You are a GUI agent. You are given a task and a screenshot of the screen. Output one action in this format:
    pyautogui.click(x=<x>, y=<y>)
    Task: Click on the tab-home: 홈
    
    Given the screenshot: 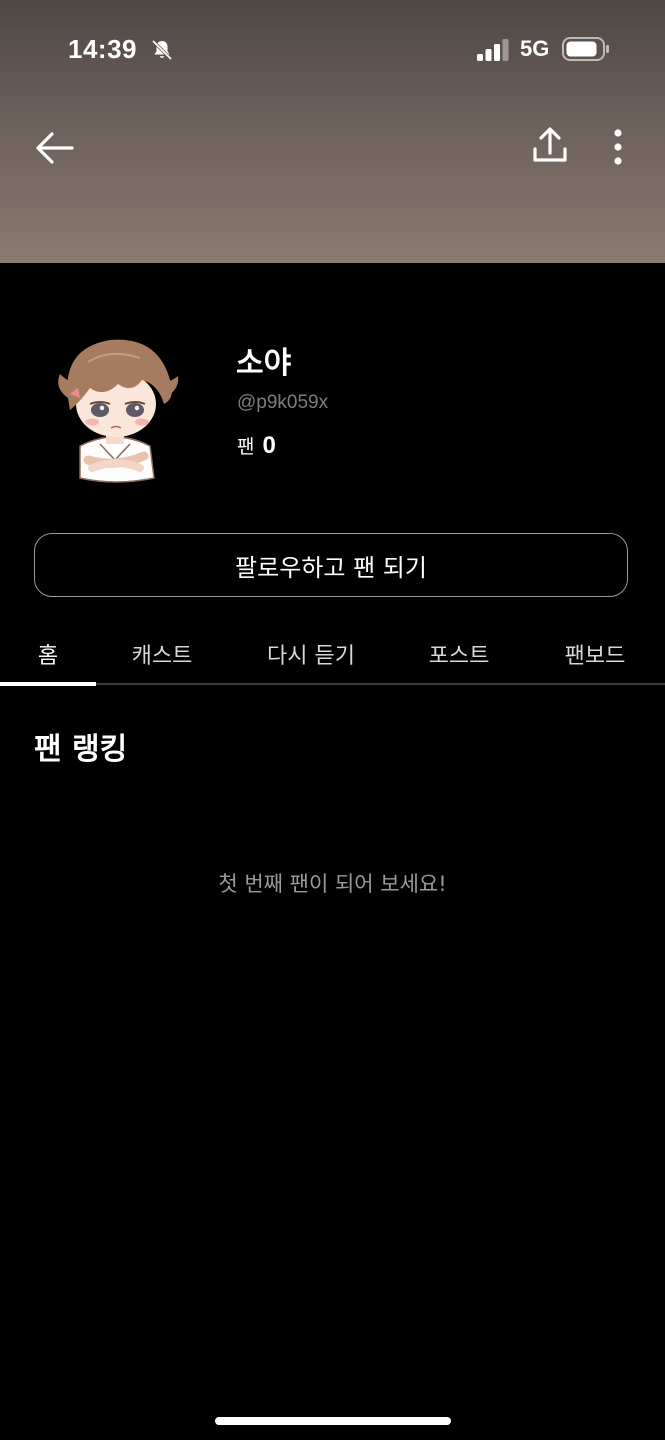 What is the action you would take?
    pyautogui.click(x=48, y=654)
    